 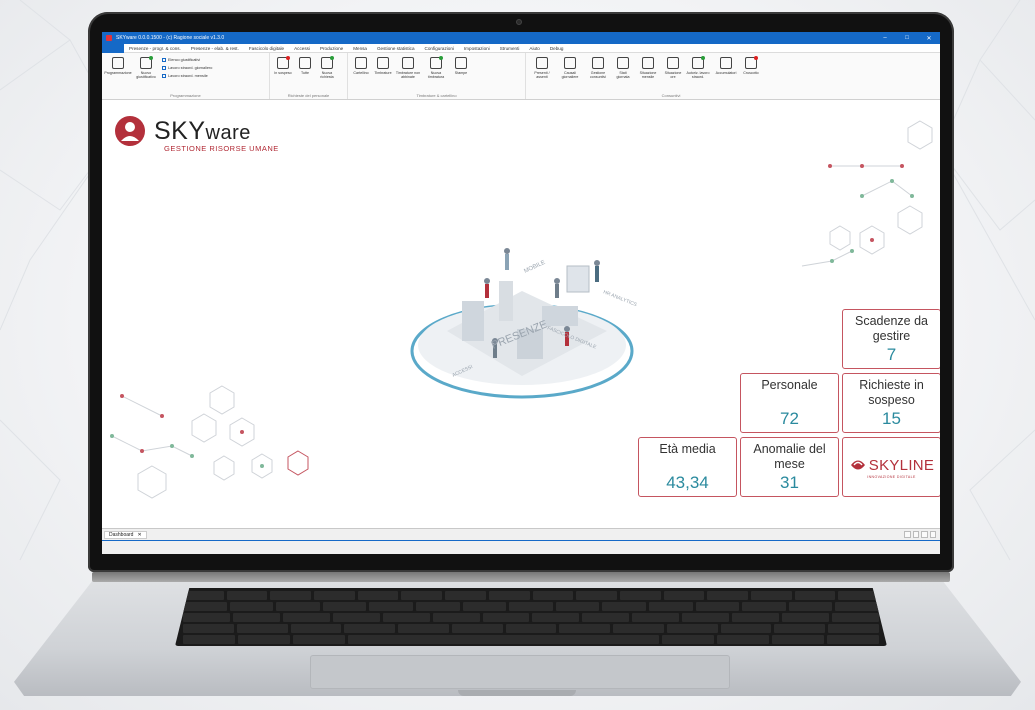 What do you see at coordinates (534, 48) in the screenshot?
I see `menu-aiuto: Aiuto` at bounding box center [534, 48].